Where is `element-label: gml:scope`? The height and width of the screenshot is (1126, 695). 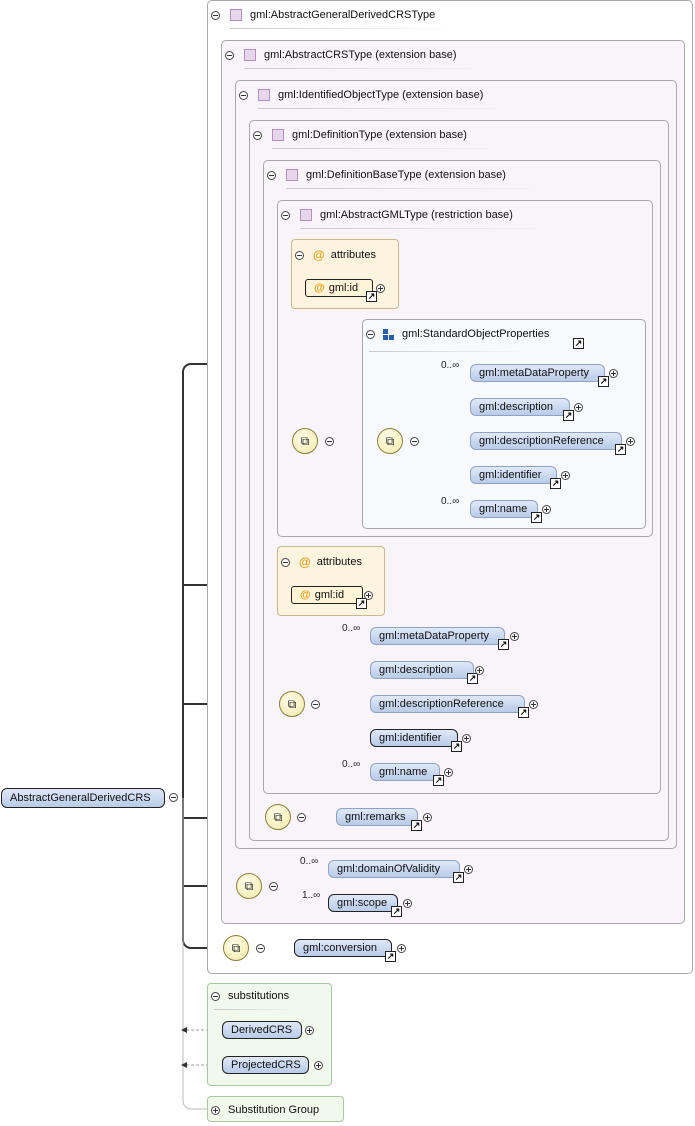 element-label: gml:scope is located at coordinates (362, 903).